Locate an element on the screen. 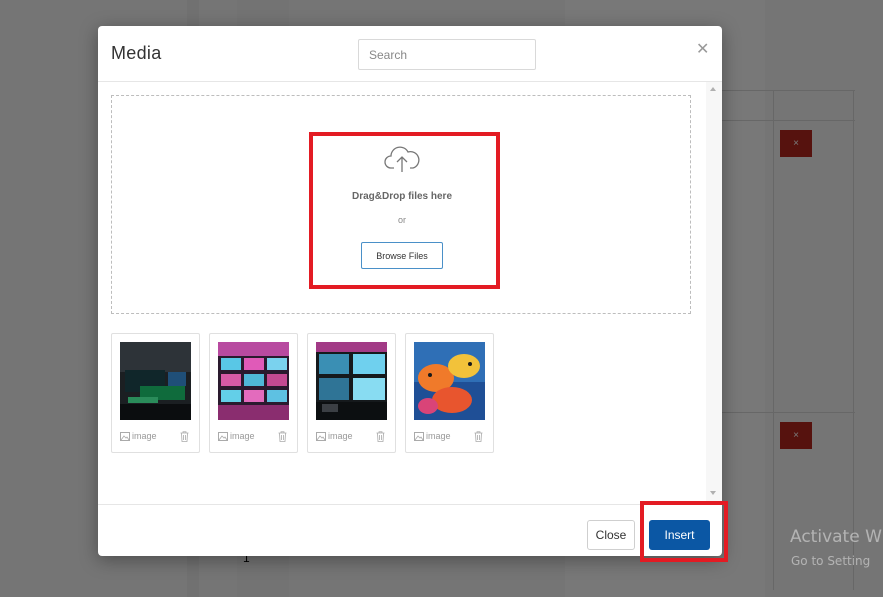 The height and width of the screenshot is (597, 883). media-thumbnails: image image image image is located at coordinates (311, 393).